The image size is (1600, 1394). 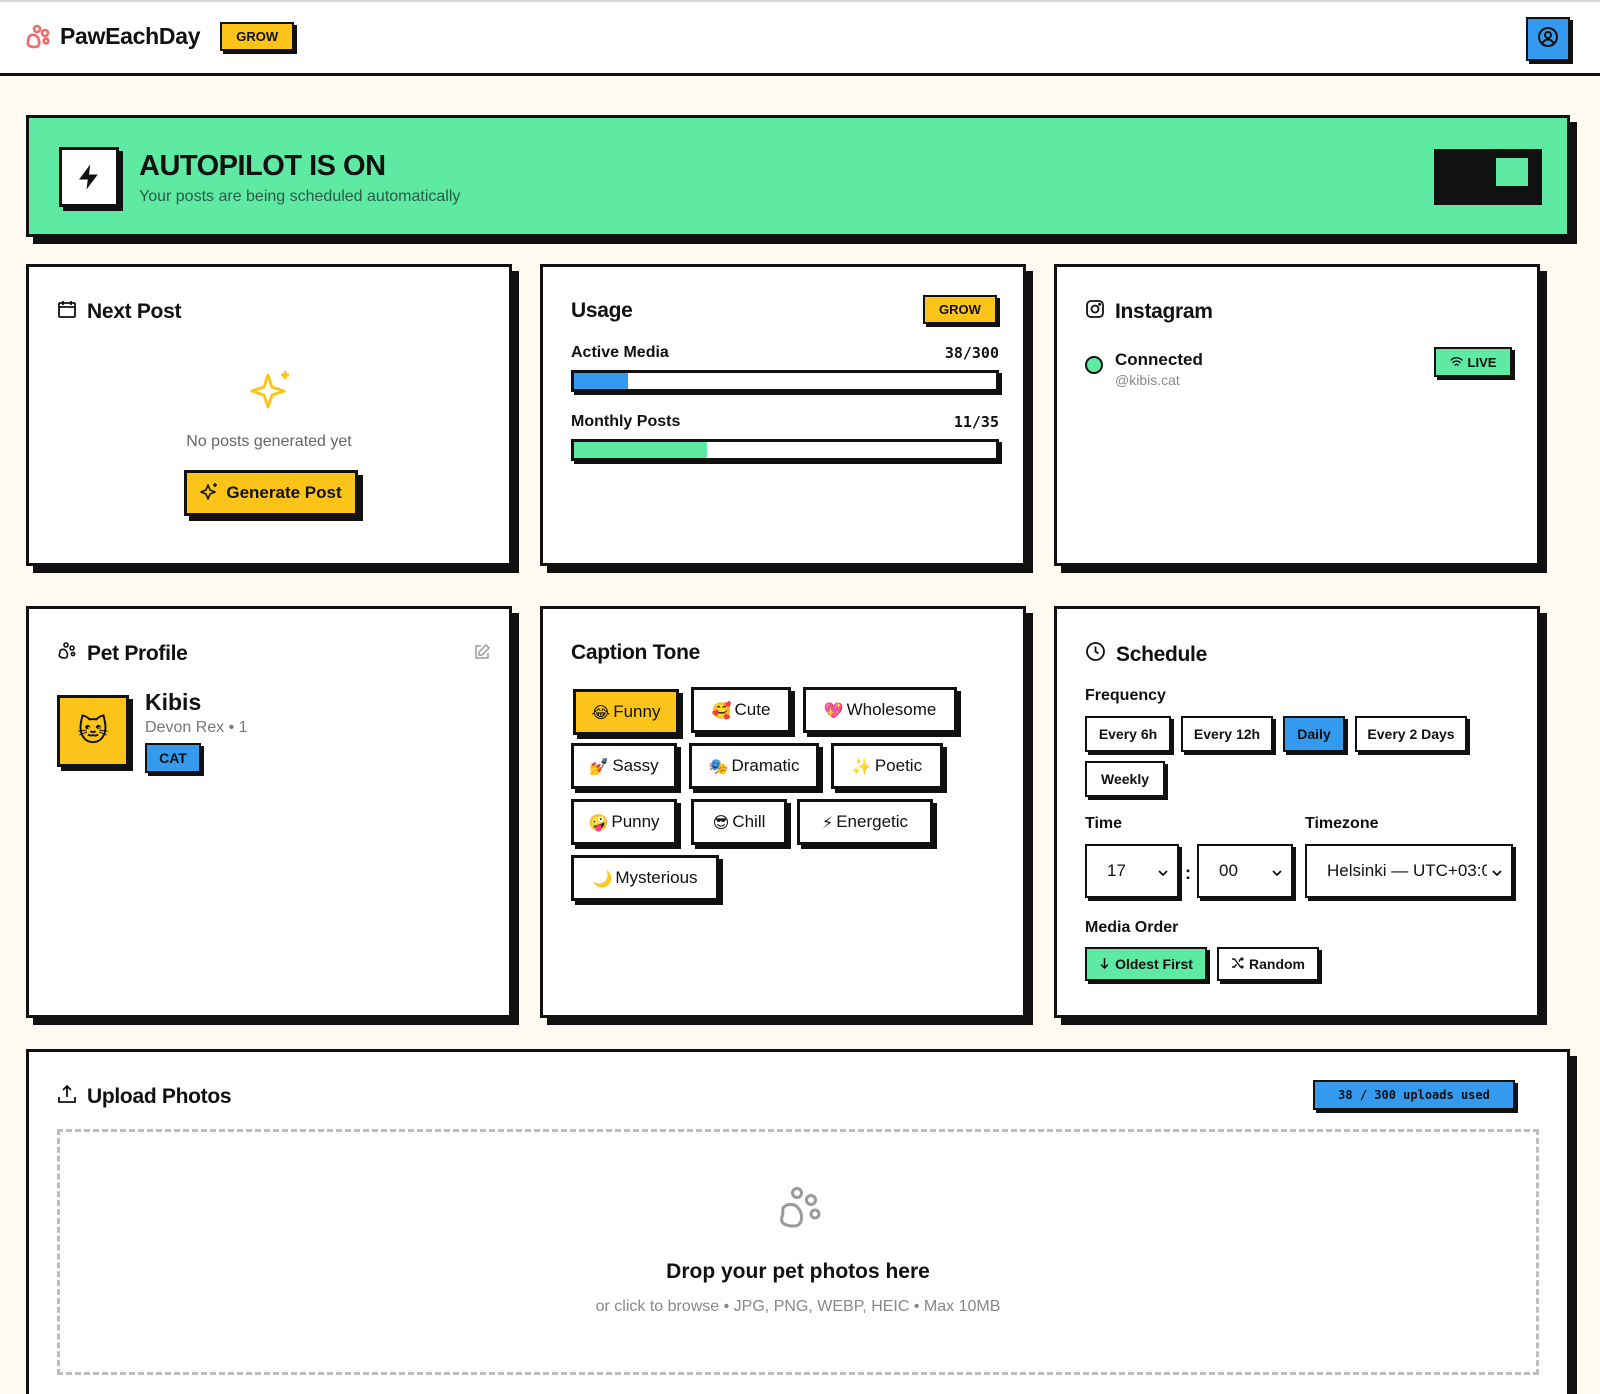 What do you see at coordinates (971, 353) in the screenshot?
I see `usage-value: 38/300` at bounding box center [971, 353].